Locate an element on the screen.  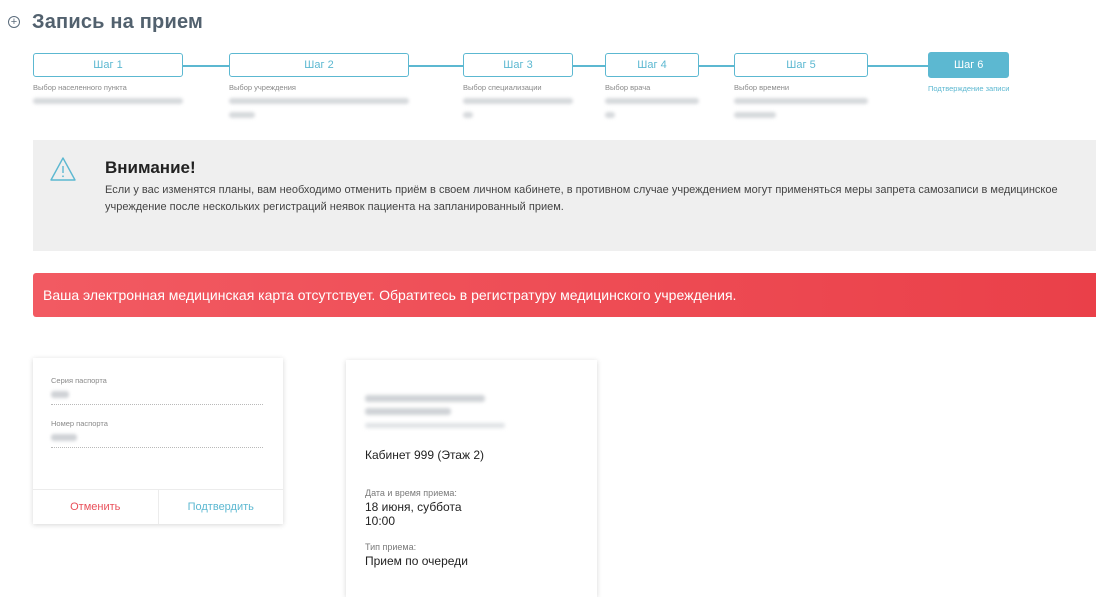
step-2-box: Шаг 2 is located at coordinates (319, 65).